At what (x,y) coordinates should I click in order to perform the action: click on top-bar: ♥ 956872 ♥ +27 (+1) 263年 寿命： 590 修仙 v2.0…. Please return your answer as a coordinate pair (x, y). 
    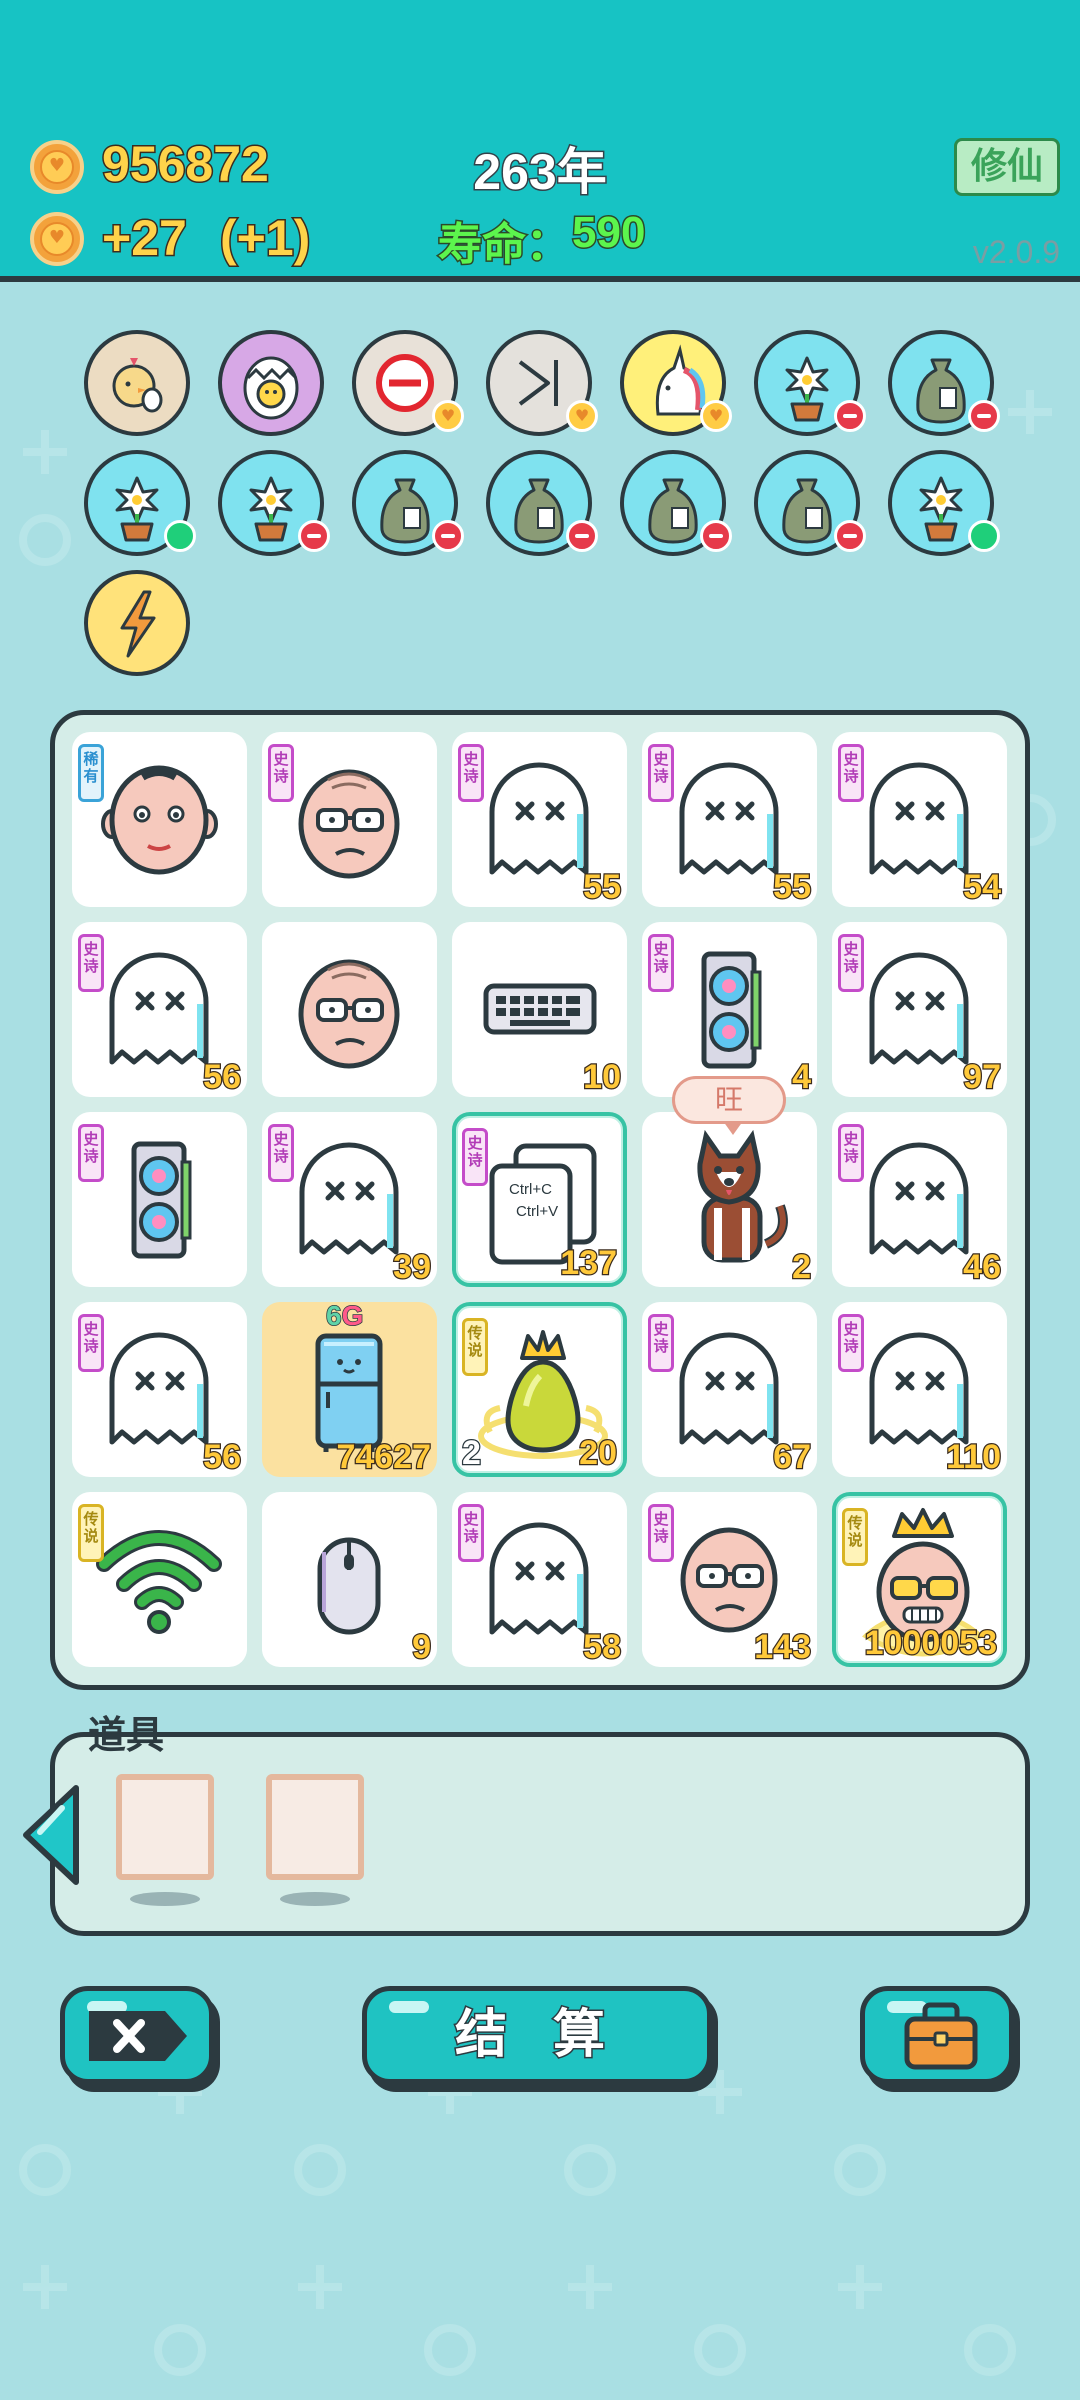
    Looking at the image, I should click on (540, 141).